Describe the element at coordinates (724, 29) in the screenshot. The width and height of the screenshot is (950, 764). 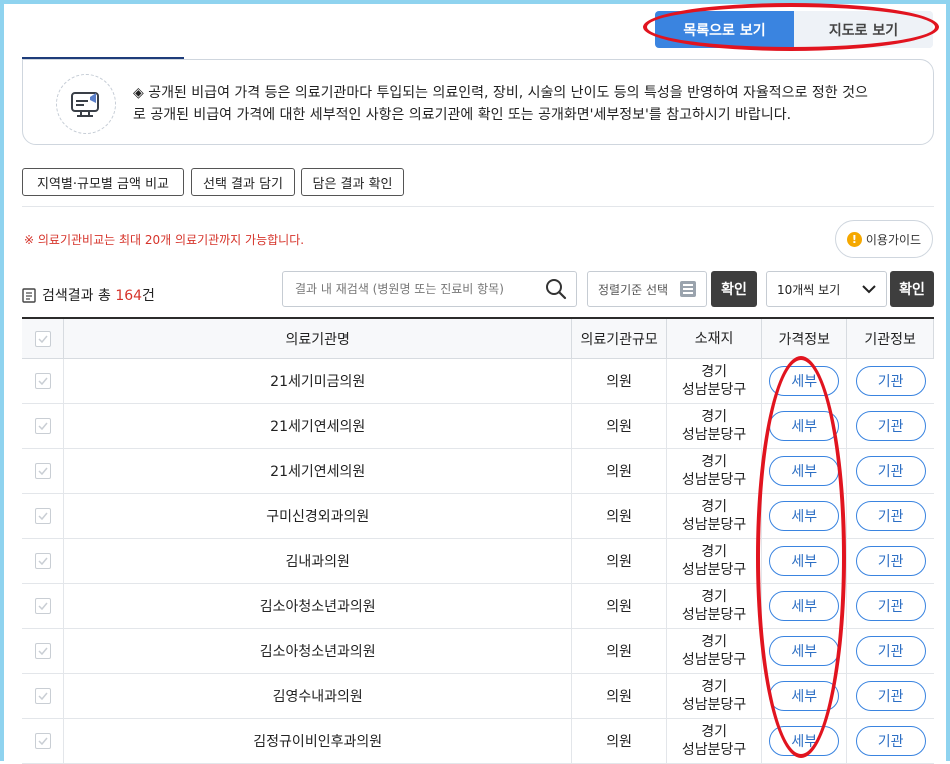
I see `list-view-button: 목록으로 보기` at that location.